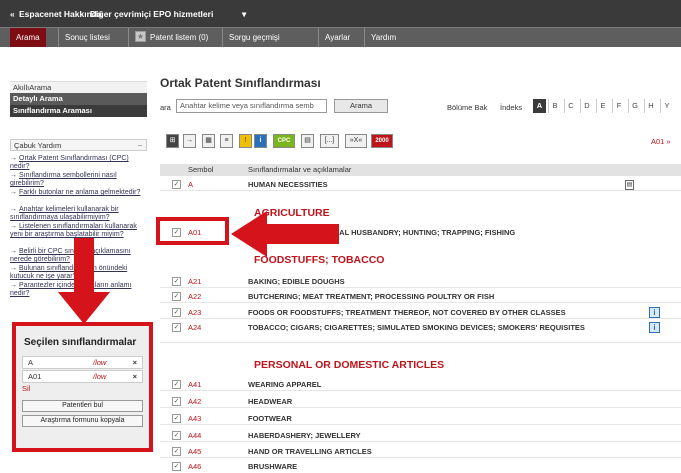  What do you see at coordinates (38, 145) in the screenshot?
I see `quick-help-title: Çabuk Yardım` at bounding box center [38, 145].